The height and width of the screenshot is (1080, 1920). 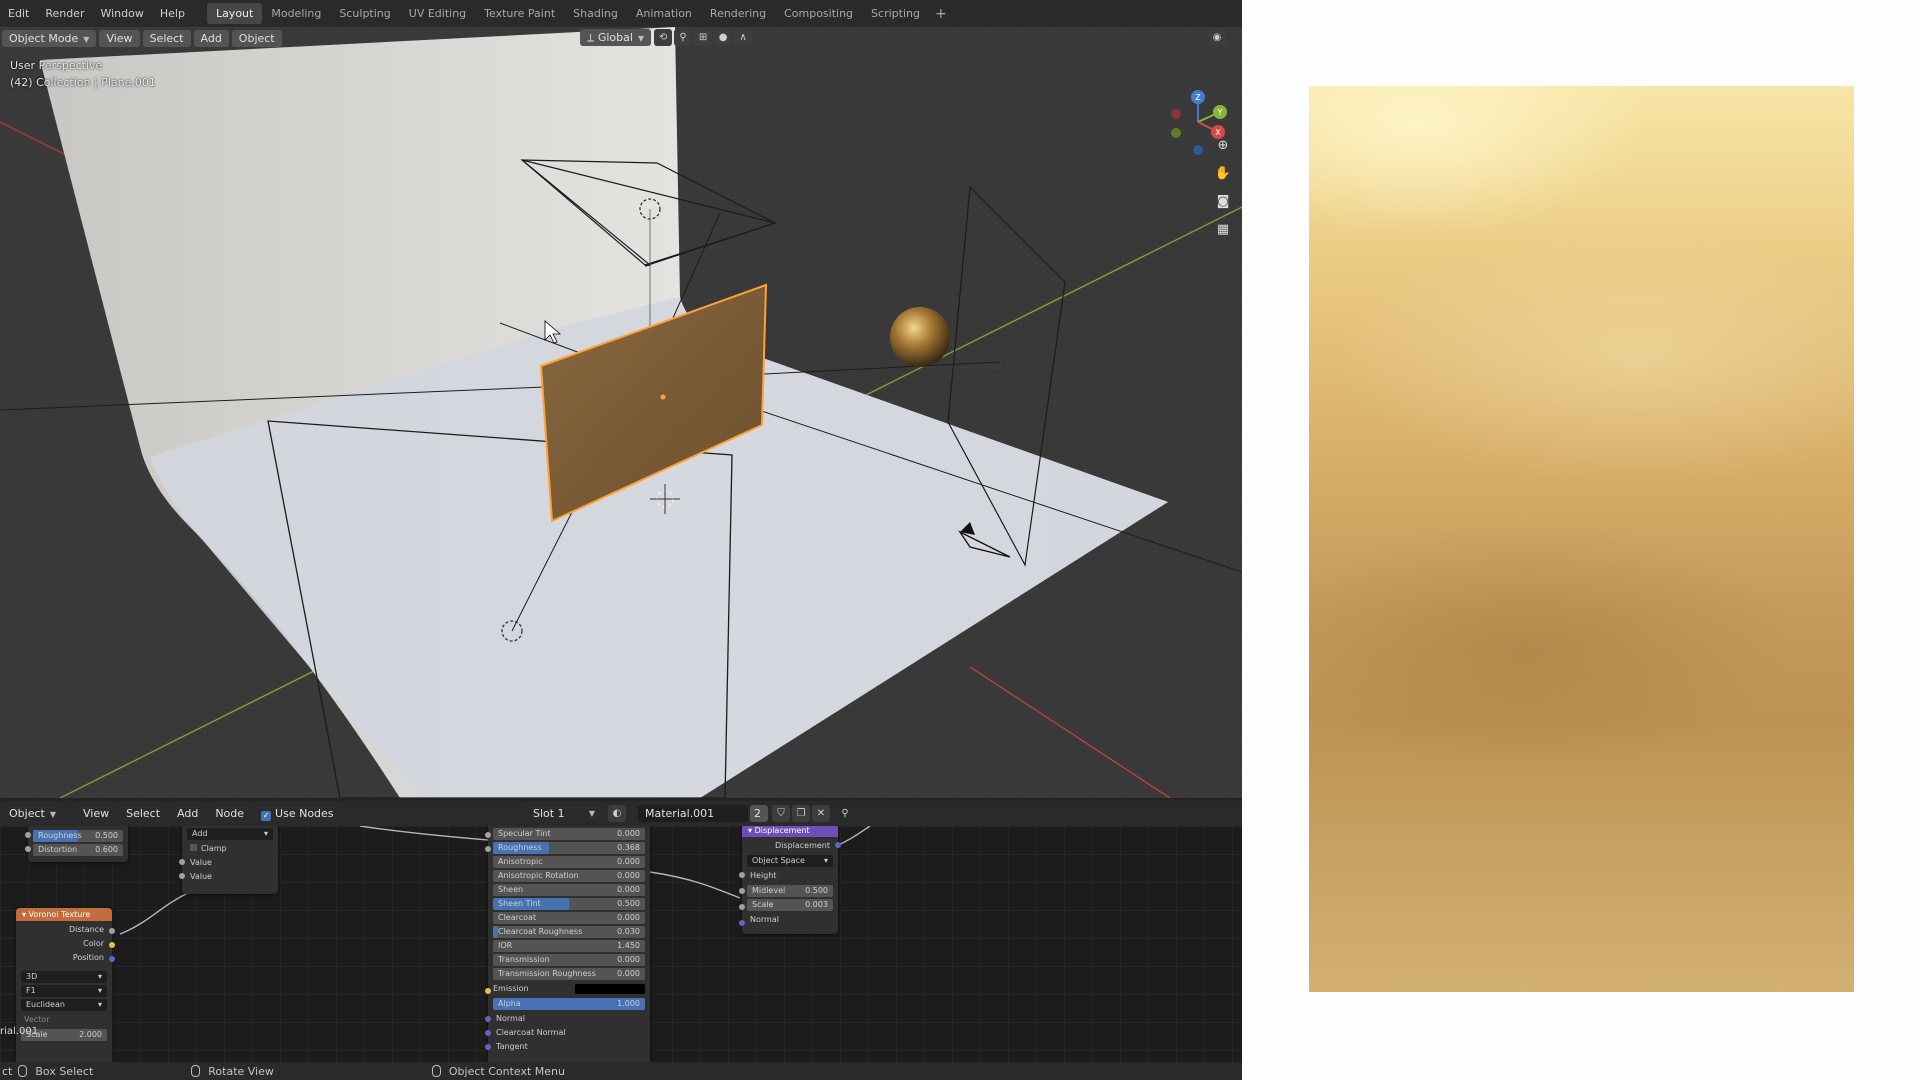 I want to click on gold-sphere-object, so click(x=920, y=337).